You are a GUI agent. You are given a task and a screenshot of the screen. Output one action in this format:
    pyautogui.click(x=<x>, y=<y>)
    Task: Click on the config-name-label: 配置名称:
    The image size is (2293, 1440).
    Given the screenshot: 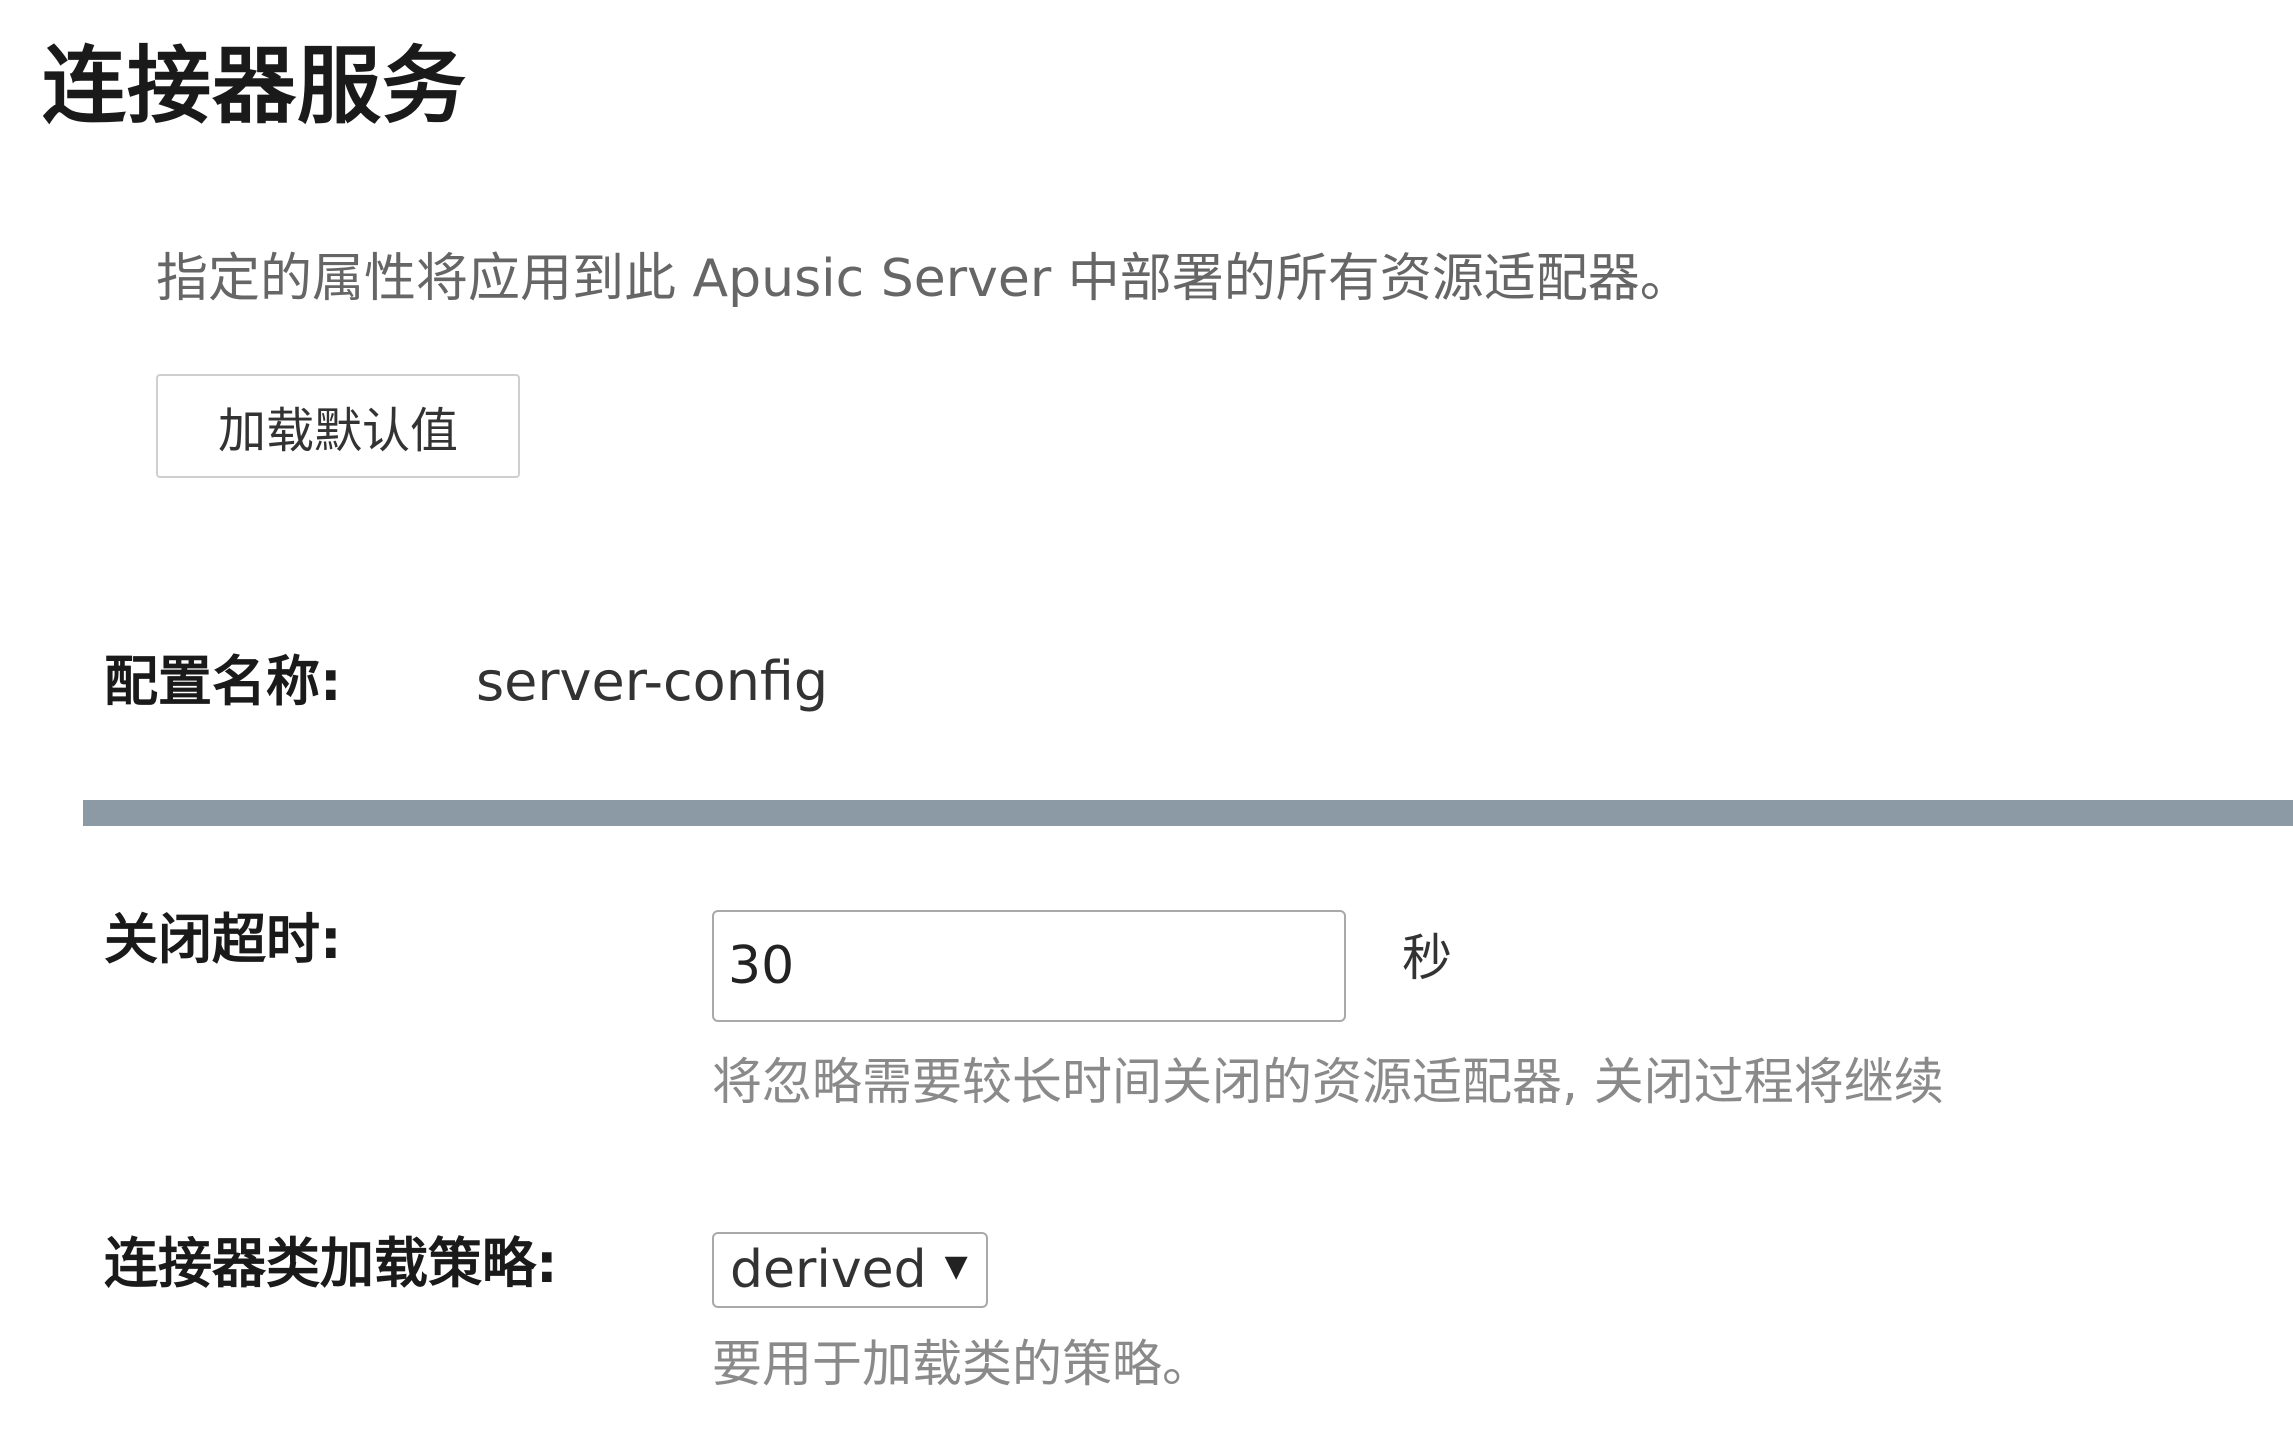 What is the action you would take?
    pyautogui.click(x=223, y=681)
    